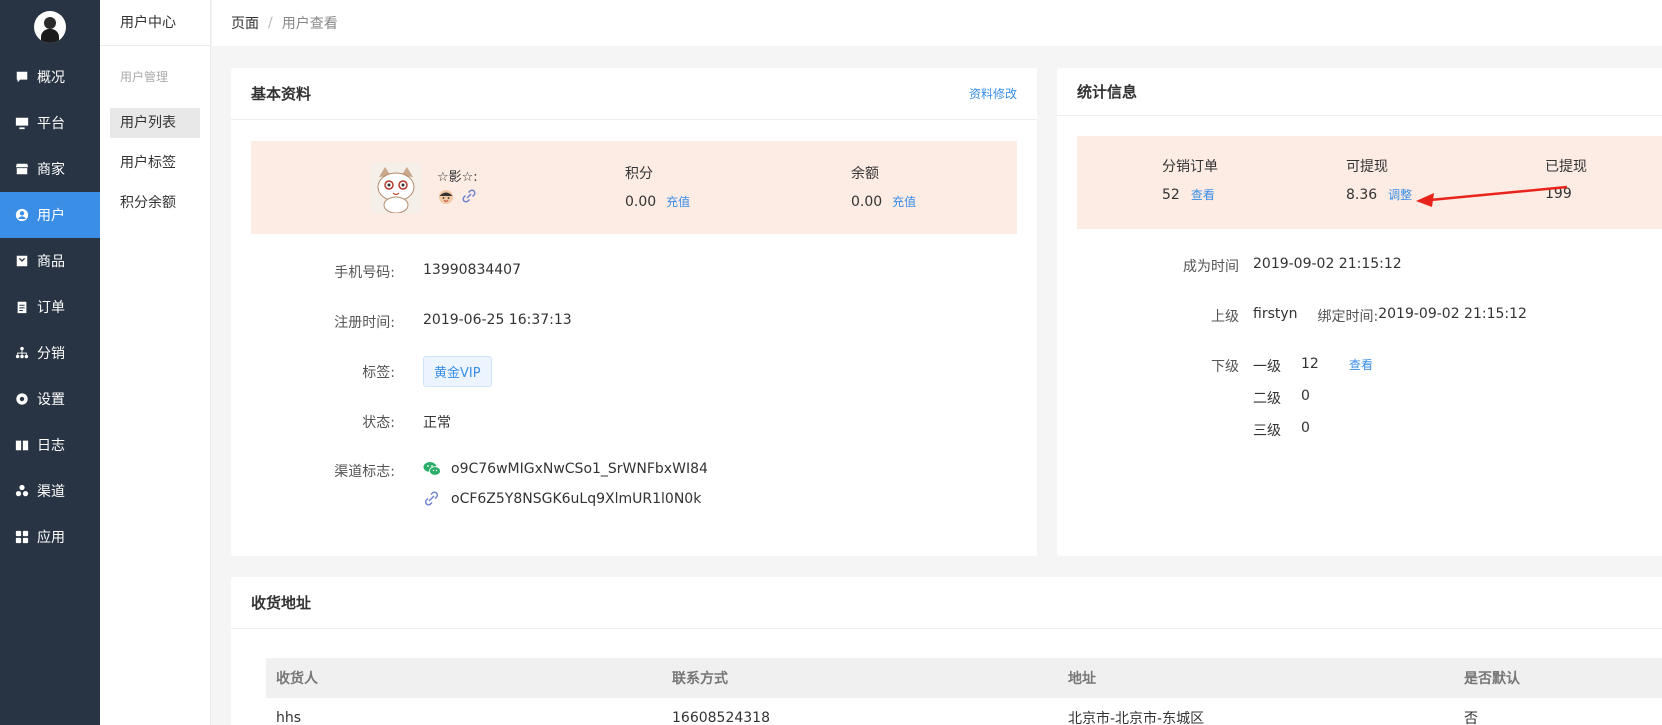 This screenshot has height=725, width=1662. I want to click on points-label: 积分, so click(639, 174).